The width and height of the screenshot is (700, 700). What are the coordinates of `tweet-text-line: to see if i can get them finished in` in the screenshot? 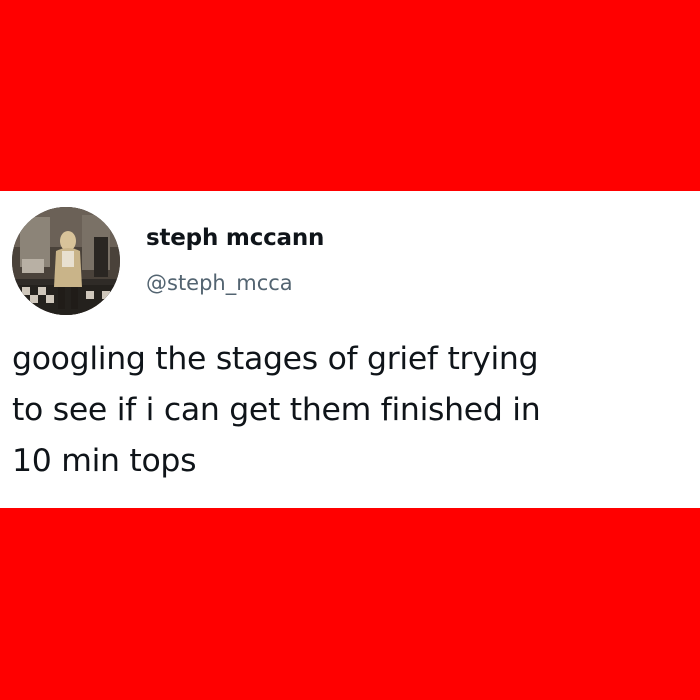 It's located at (276, 410).